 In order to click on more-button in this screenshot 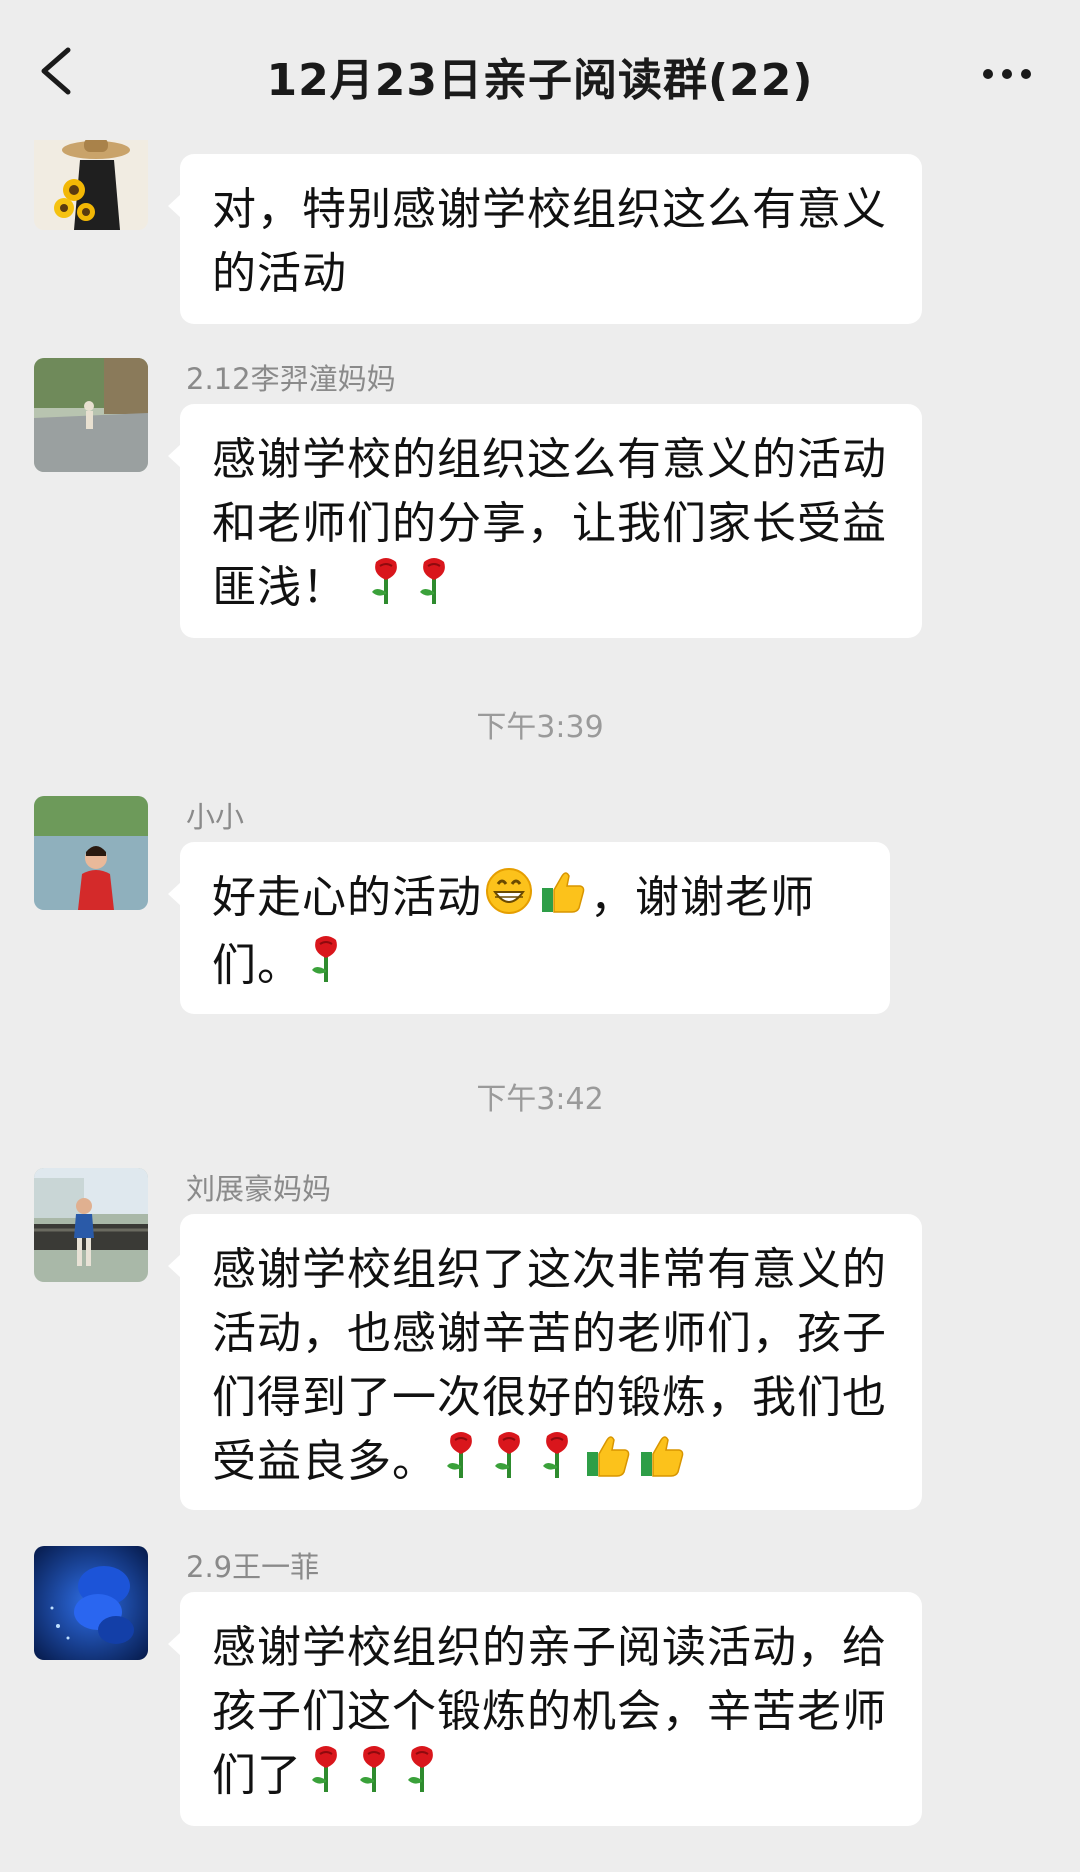, I will do `click(1005, 70)`.